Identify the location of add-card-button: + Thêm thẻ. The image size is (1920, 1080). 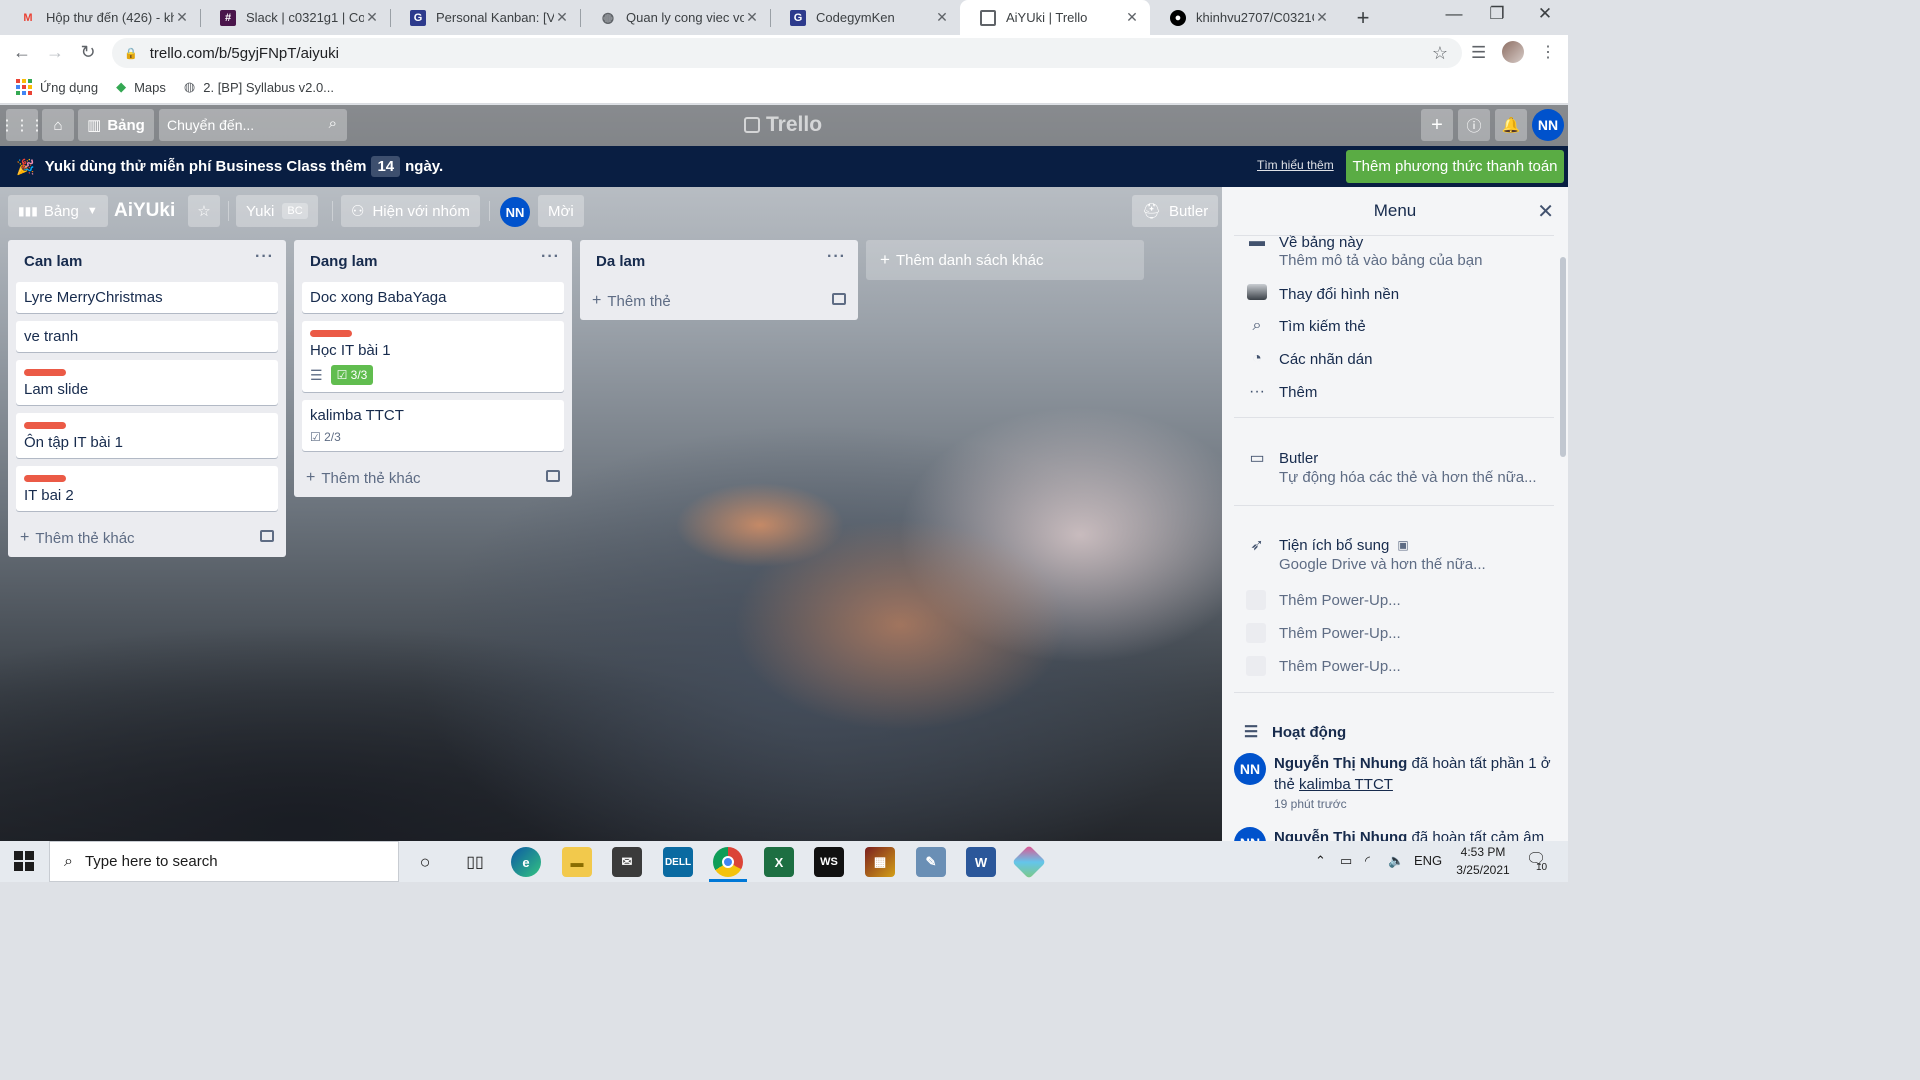
(719, 301).